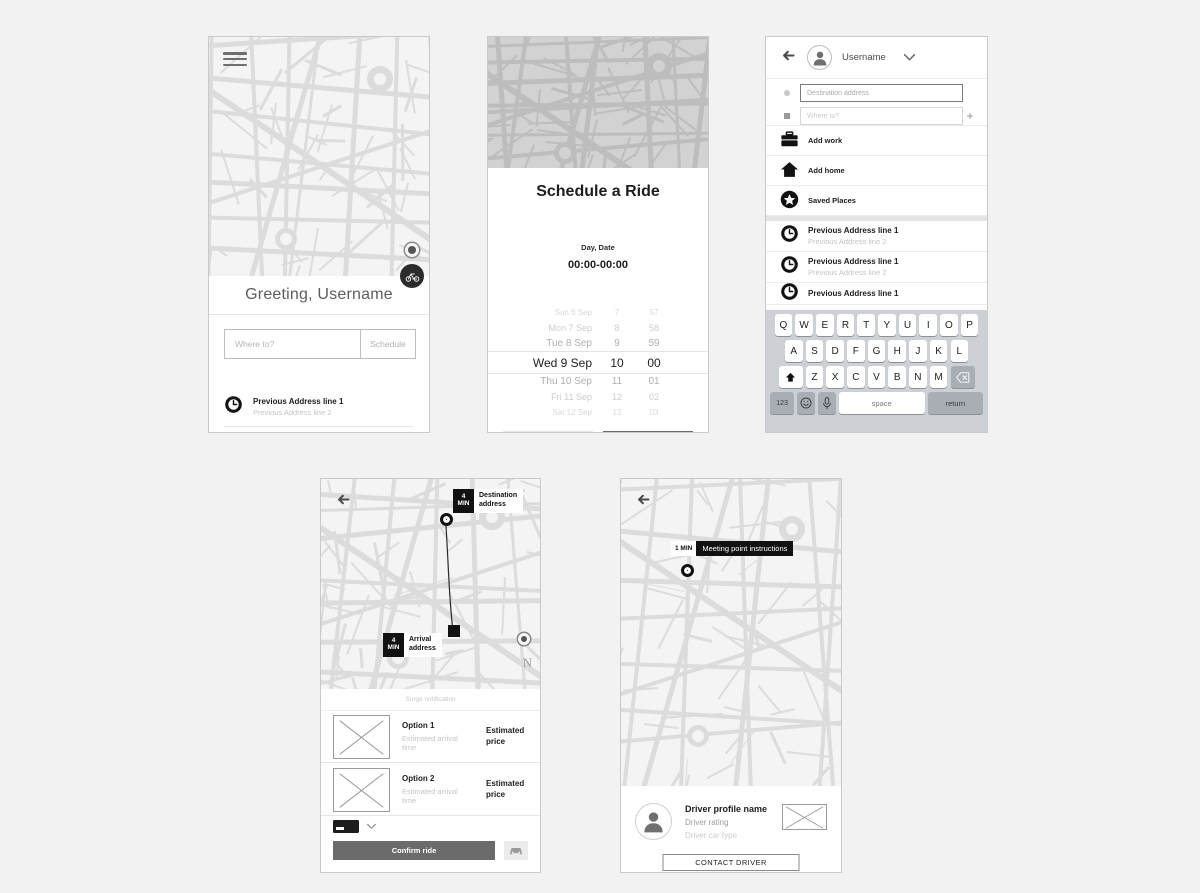  What do you see at coordinates (616, 397) in the screenshot?
I see `picker-hour: 12` at bounding box center [616, 397].